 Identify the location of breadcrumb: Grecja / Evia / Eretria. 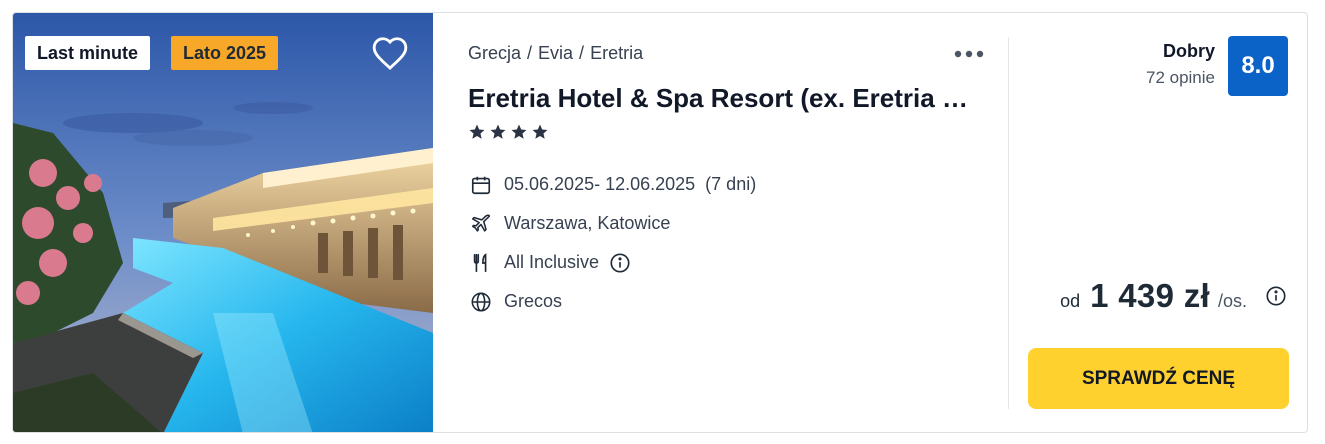
(555, 53).